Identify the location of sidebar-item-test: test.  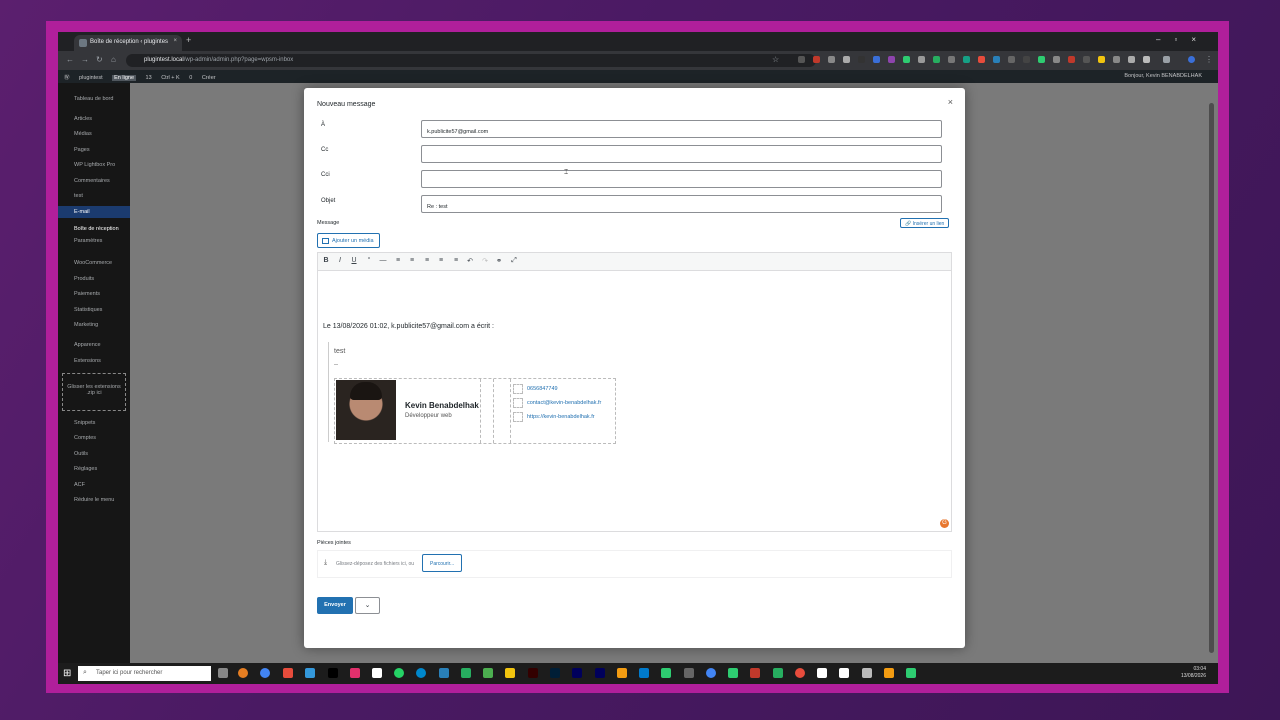
(78, 196).